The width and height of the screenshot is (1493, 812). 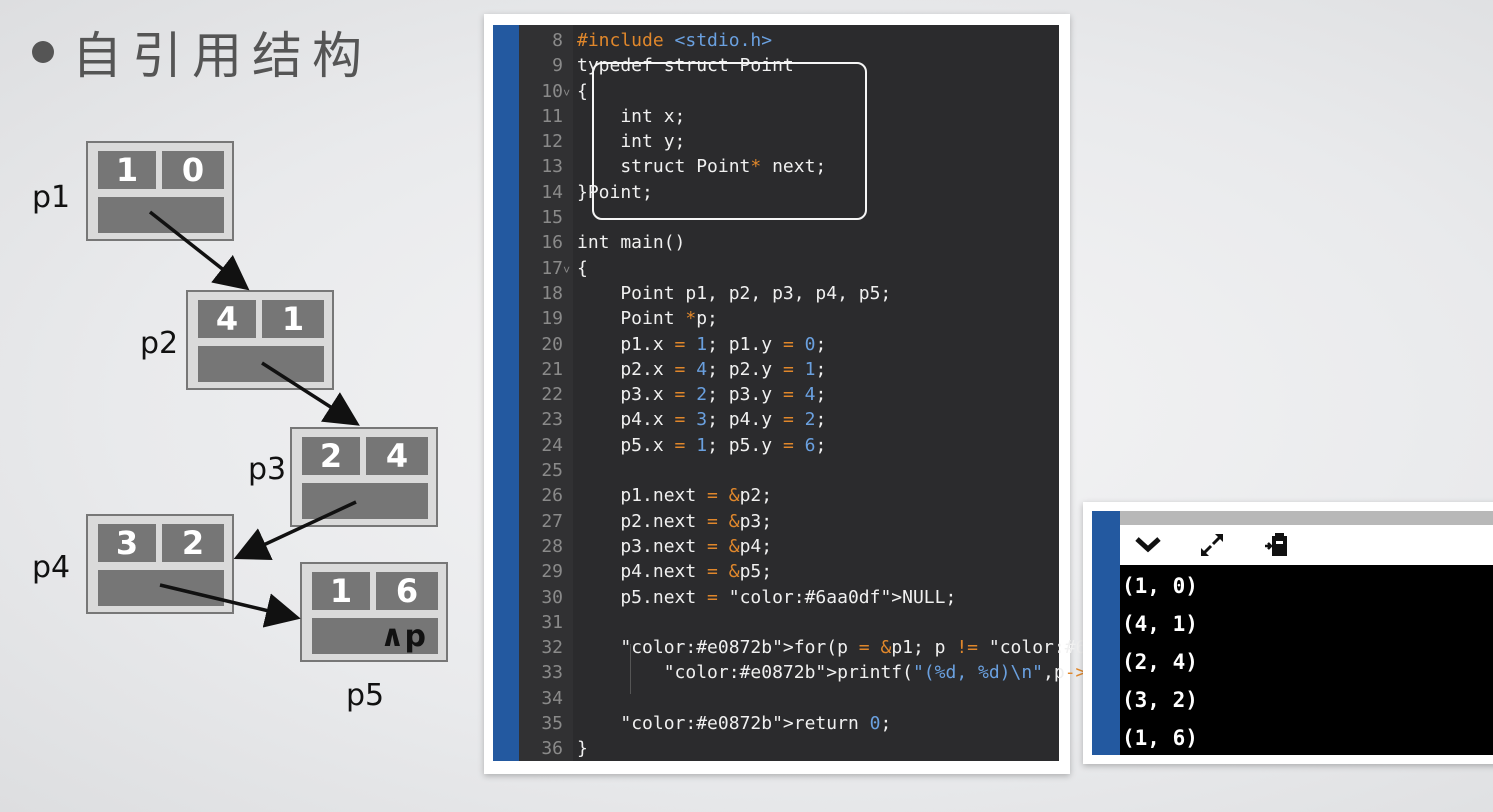 I want to click on code-text: p3.next = &p4;, so click(x=675, y=546).